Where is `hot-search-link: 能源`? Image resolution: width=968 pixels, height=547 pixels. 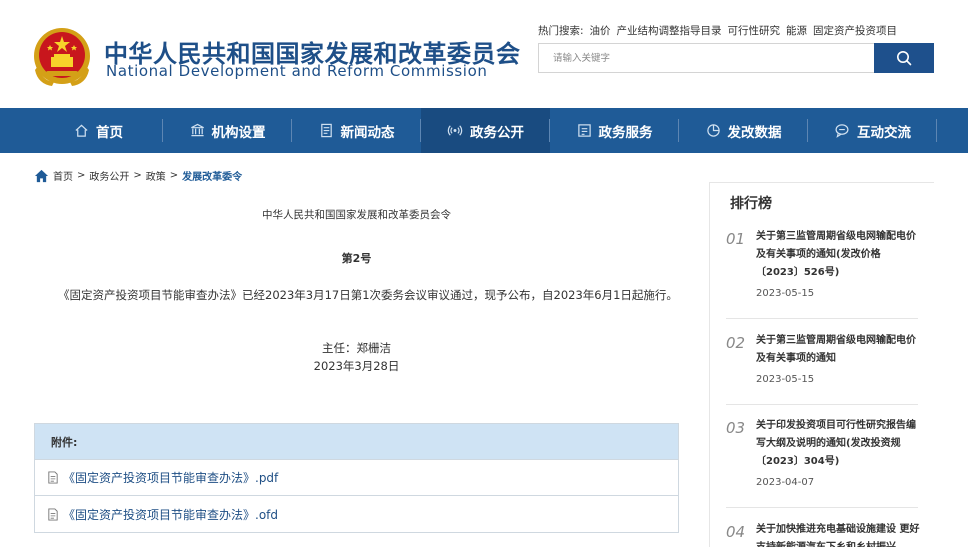 hot-search-link: 能源 is located at coordinates (796, 30).